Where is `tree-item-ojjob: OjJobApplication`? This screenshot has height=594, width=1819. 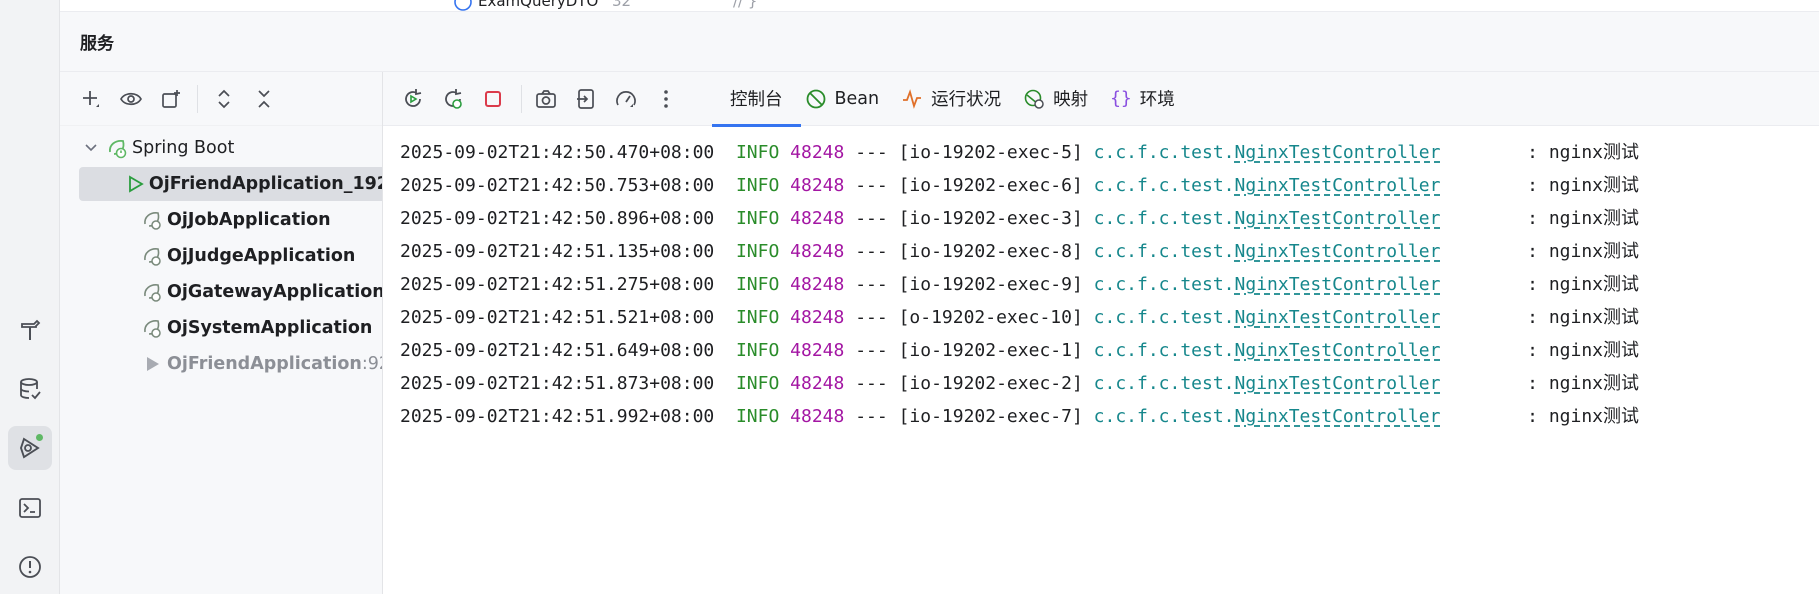 tree-item-ojjob: OjJobApplication is located at coordinates (236, 220).